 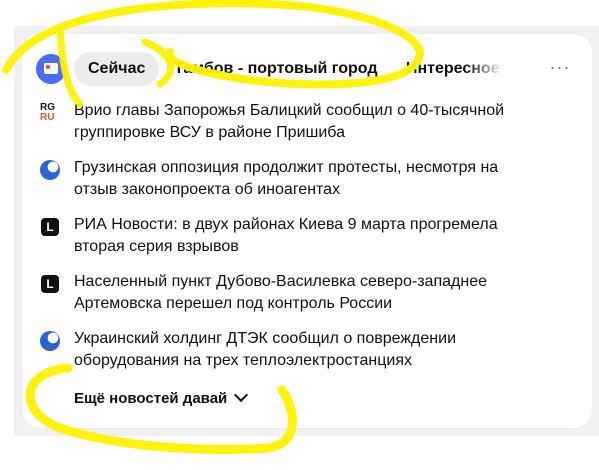 What do you see at coordinates (560, 69) in the screenshot?
I see `more-options-icon: ···` at bounding box center [560, 69].